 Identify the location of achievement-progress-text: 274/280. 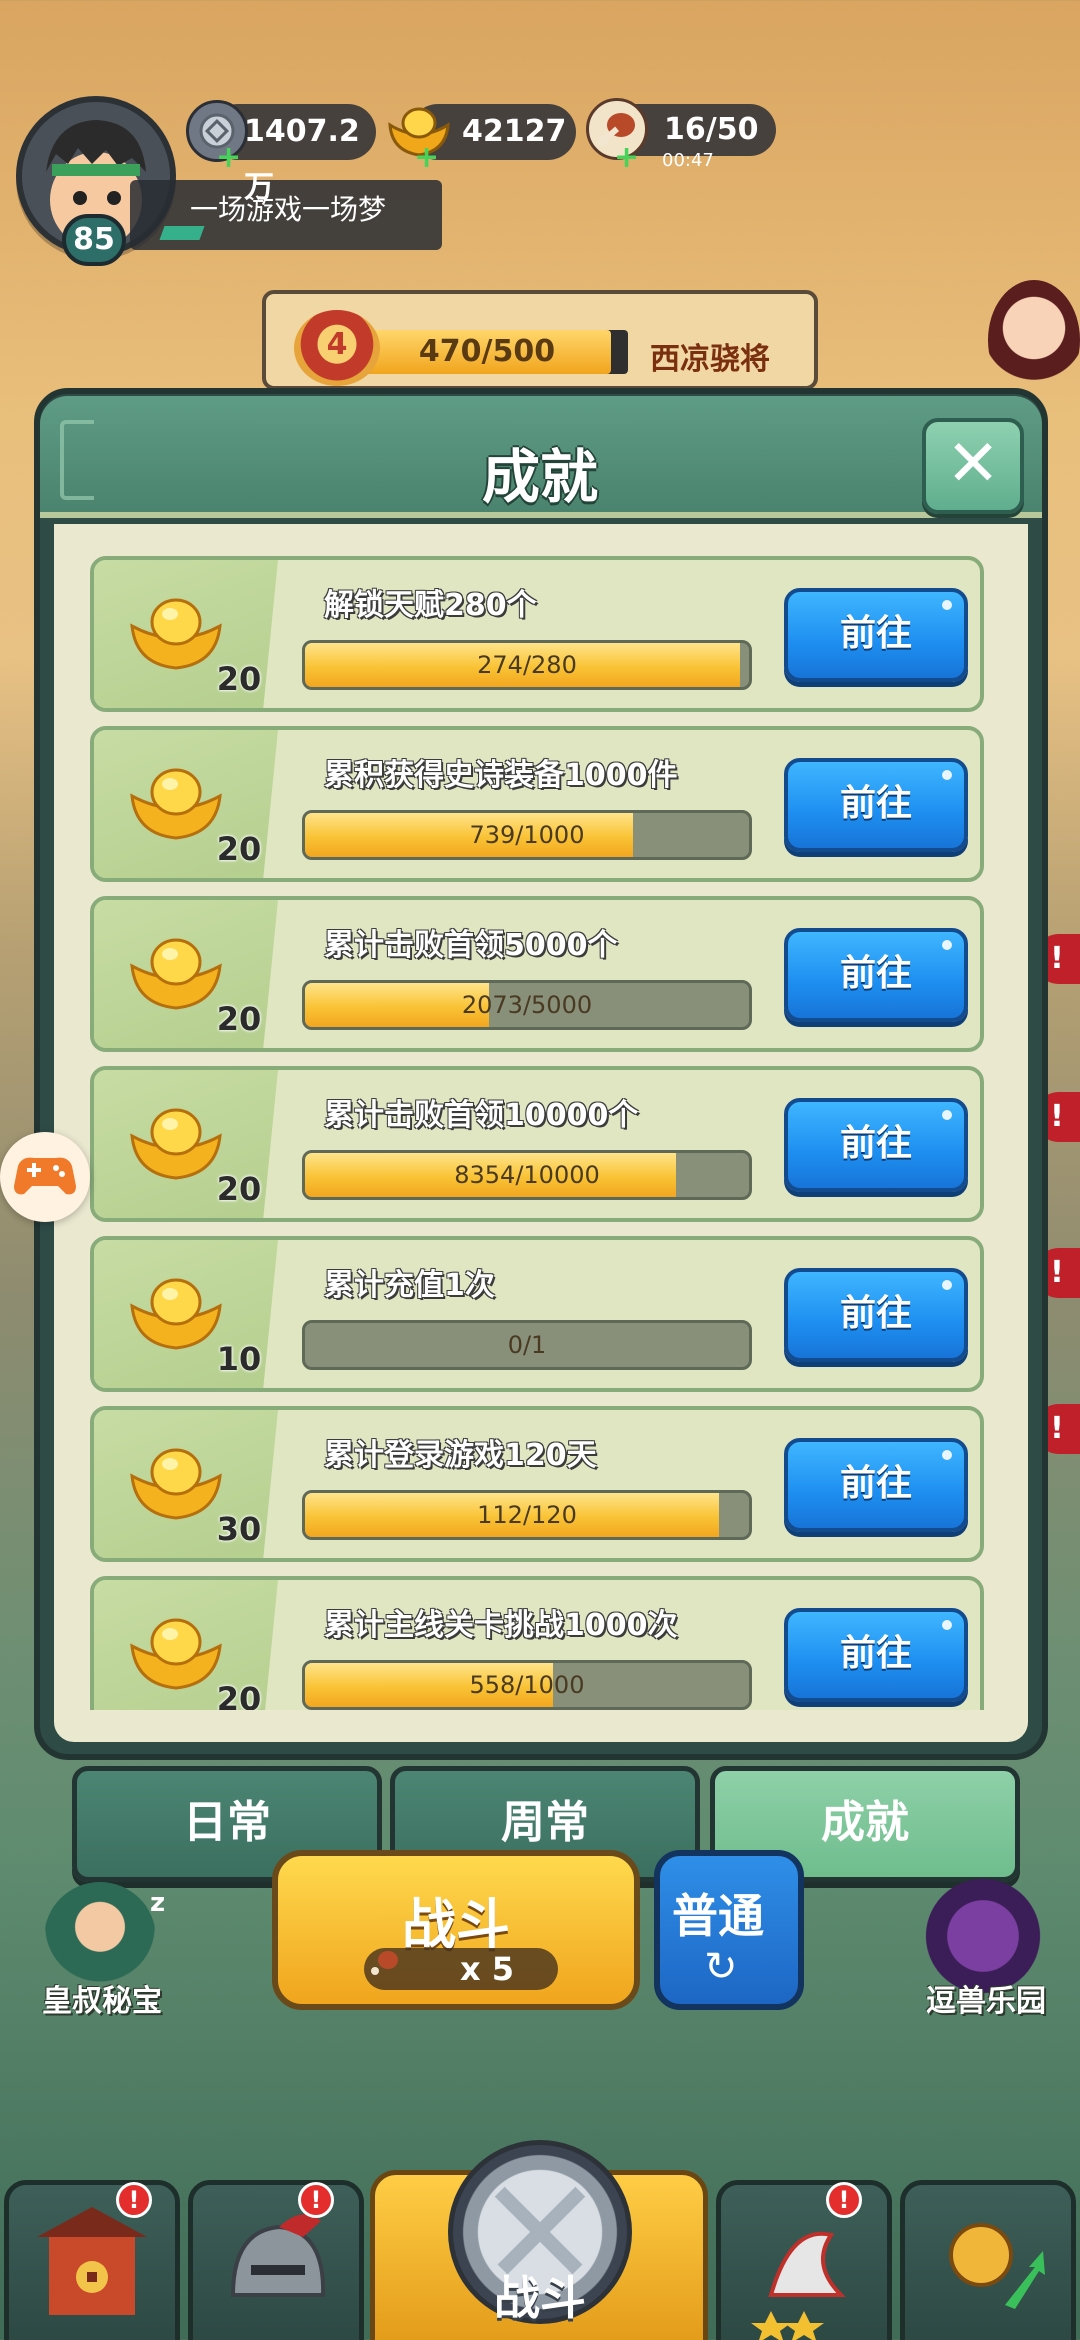
(527, 665).